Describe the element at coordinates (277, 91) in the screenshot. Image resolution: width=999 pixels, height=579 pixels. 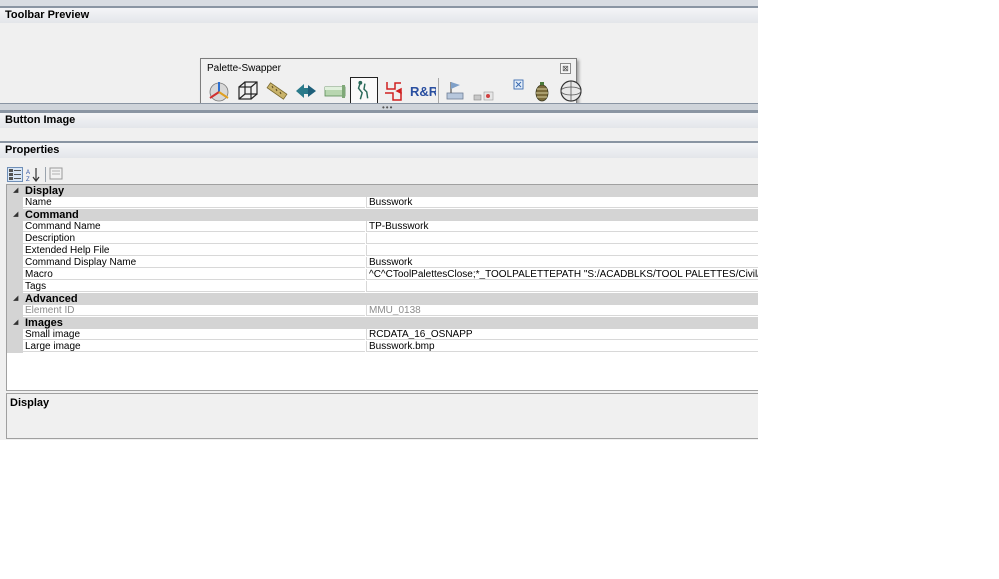
I see `ruler-icon` at that location.